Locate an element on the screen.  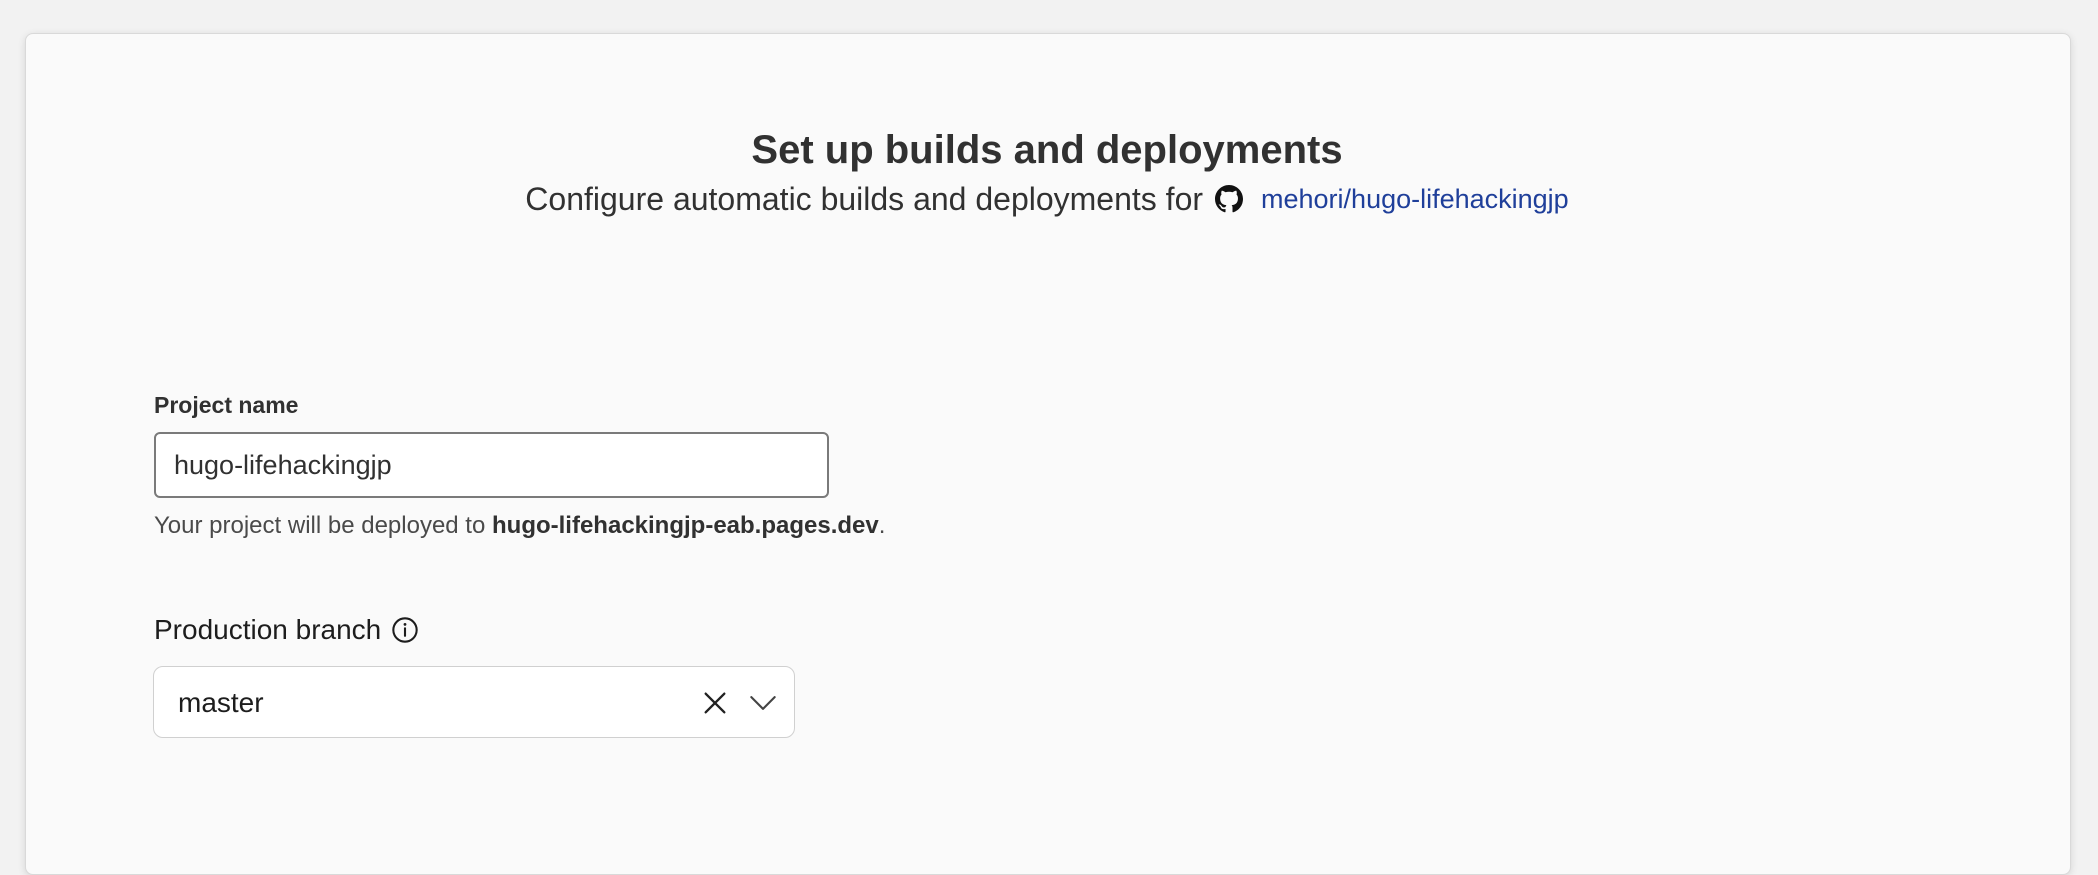
production-branch-label-group: Production branch is located at coordinates (286, 630).